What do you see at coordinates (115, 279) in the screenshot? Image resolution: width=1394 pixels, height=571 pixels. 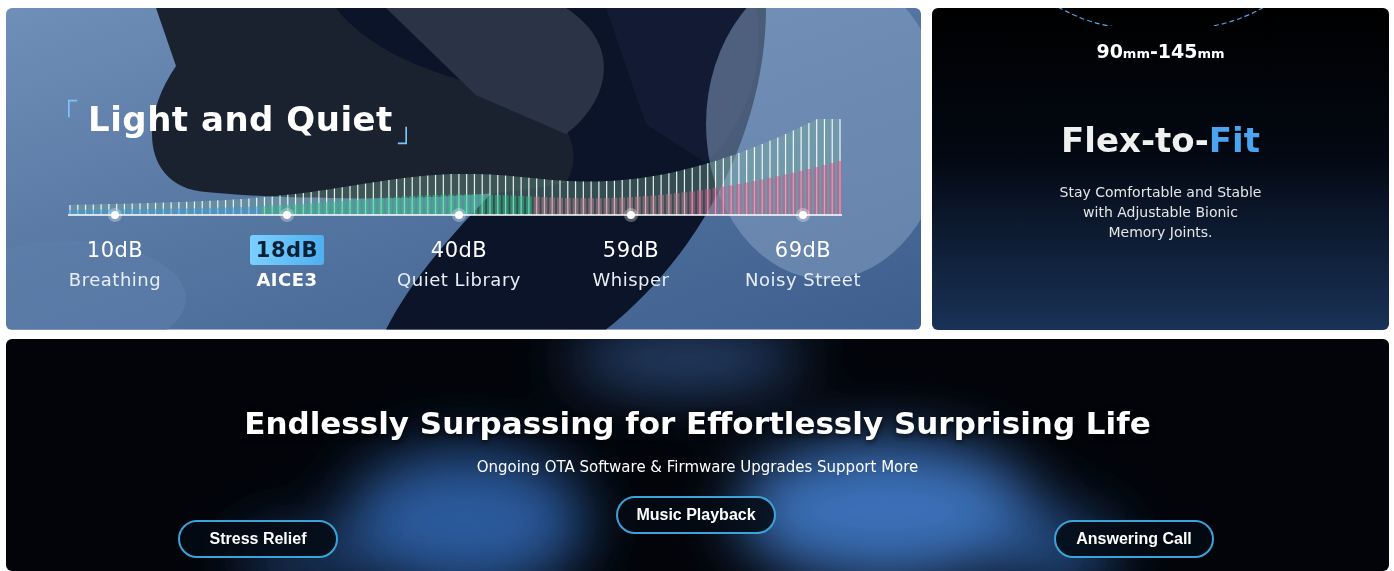 I see `noise-label: Breathing` at bounding box center [115, 279].